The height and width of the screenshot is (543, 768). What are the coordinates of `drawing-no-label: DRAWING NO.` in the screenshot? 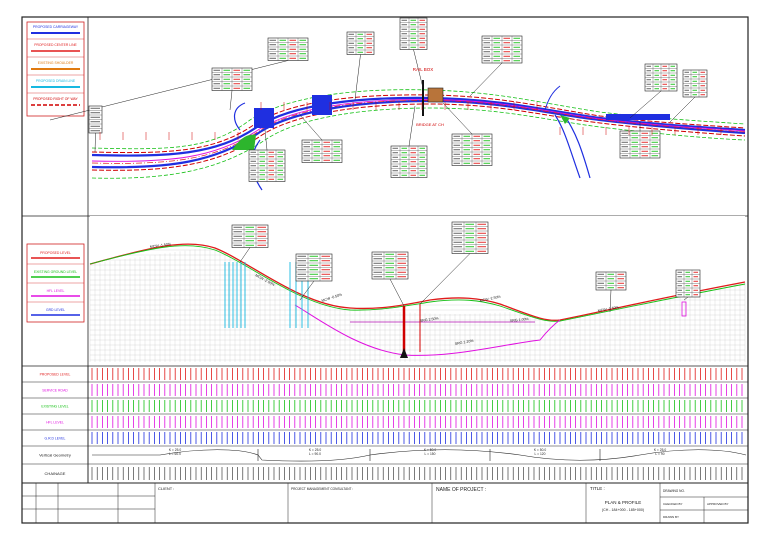 It's located at (674, 491).